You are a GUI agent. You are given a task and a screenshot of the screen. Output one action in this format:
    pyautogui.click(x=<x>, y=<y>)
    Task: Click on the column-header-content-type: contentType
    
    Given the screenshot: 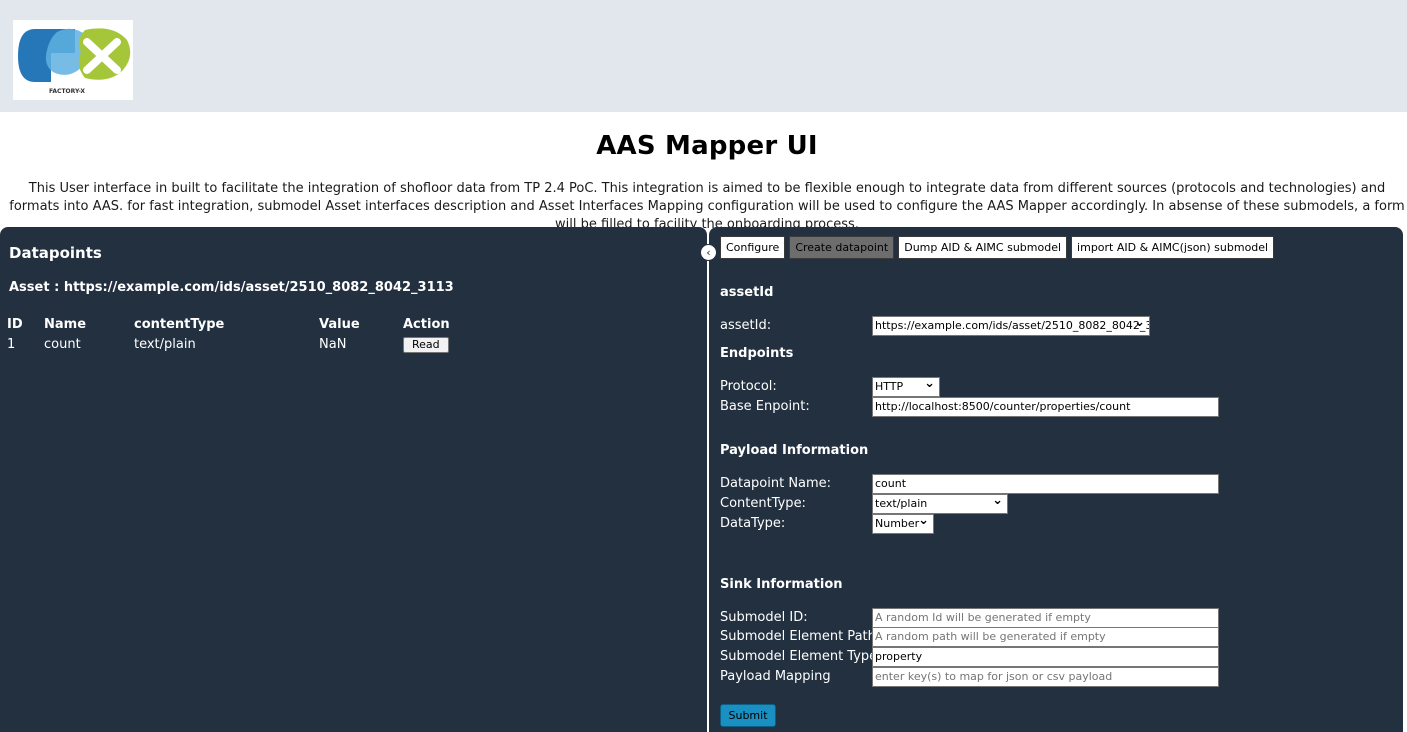 What is the action you would take?
    pyautogui.click(x=179, y=324)
    